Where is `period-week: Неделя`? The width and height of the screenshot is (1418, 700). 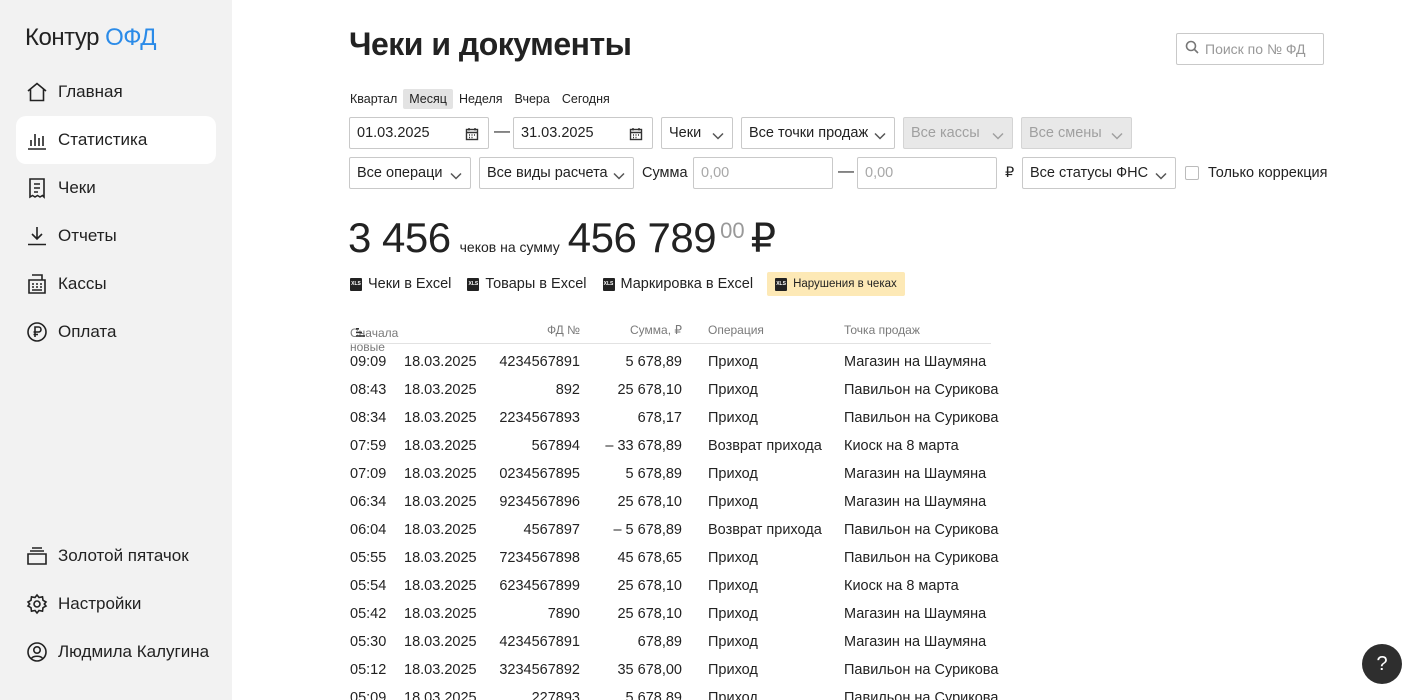
period-week: Неделя is located at coordinates (481, 99).